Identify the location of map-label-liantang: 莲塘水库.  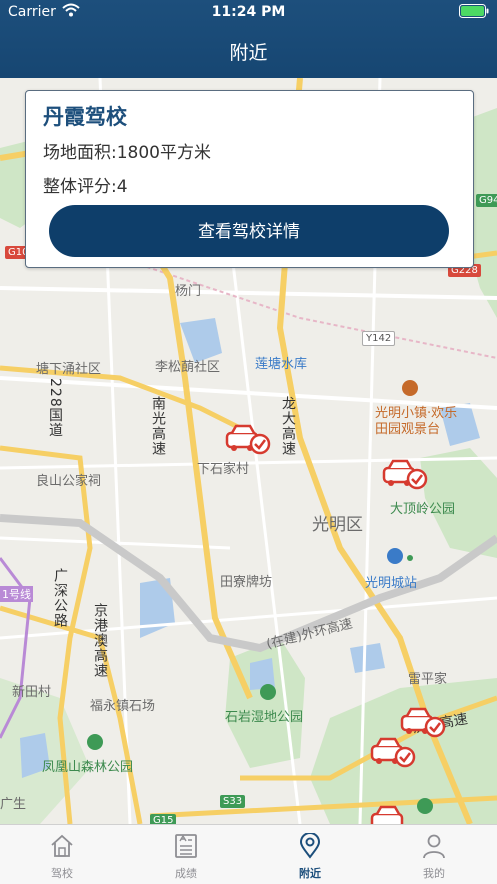
(281, 364).